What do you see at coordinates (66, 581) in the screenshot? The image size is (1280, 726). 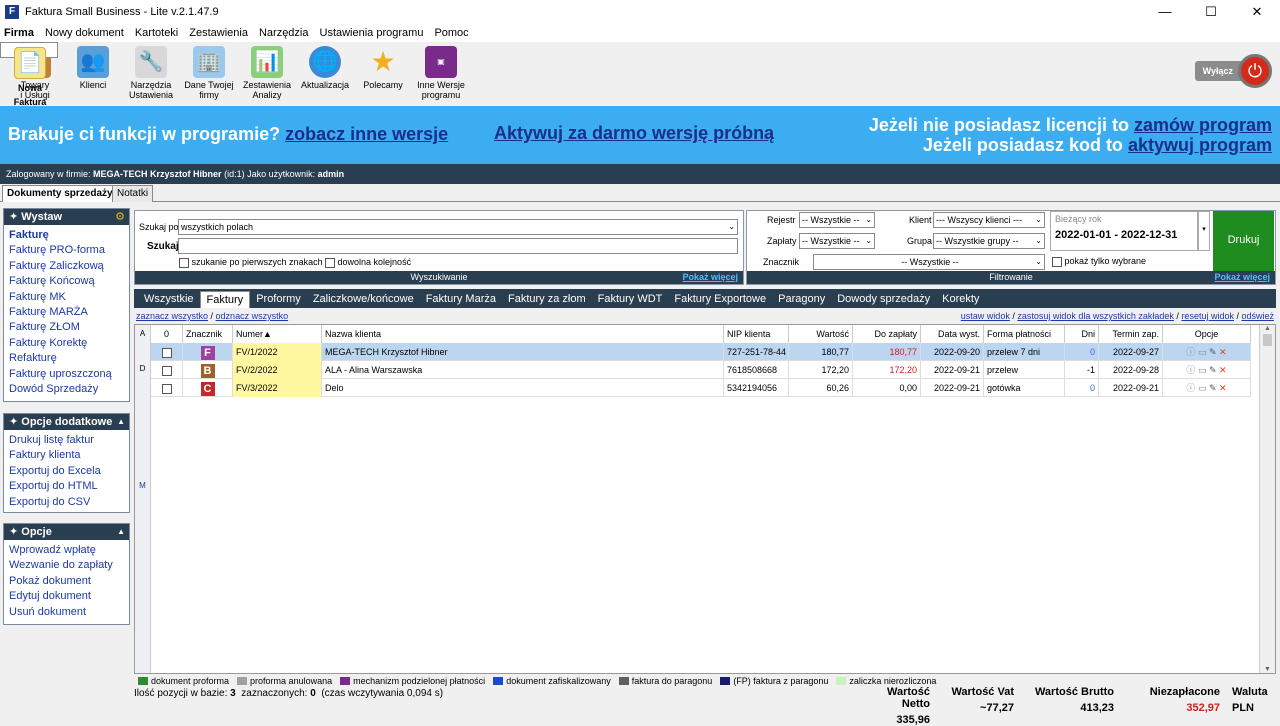 I see `show-document-link: Pokaż dokument` at bounding box center [66, 581].